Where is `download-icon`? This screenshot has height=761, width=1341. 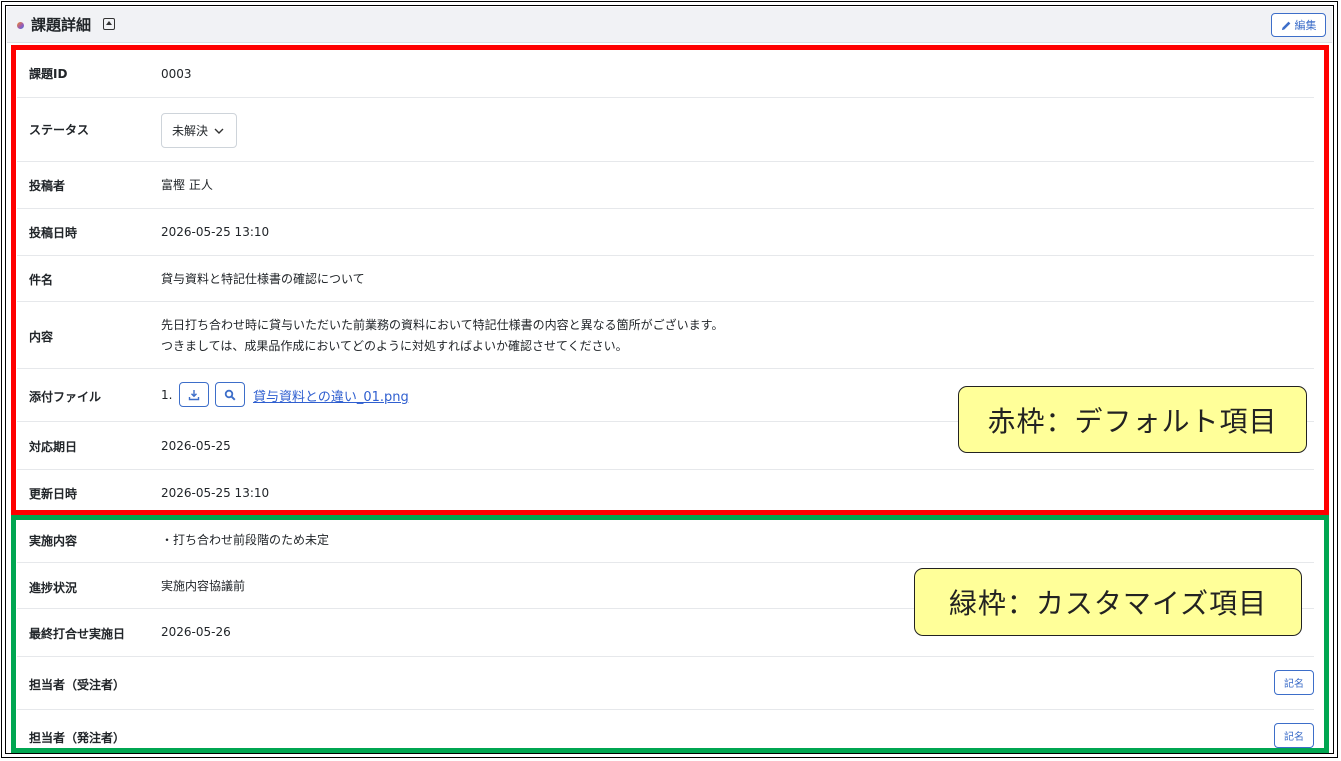 download-icon is located at coordinates (194, 394).